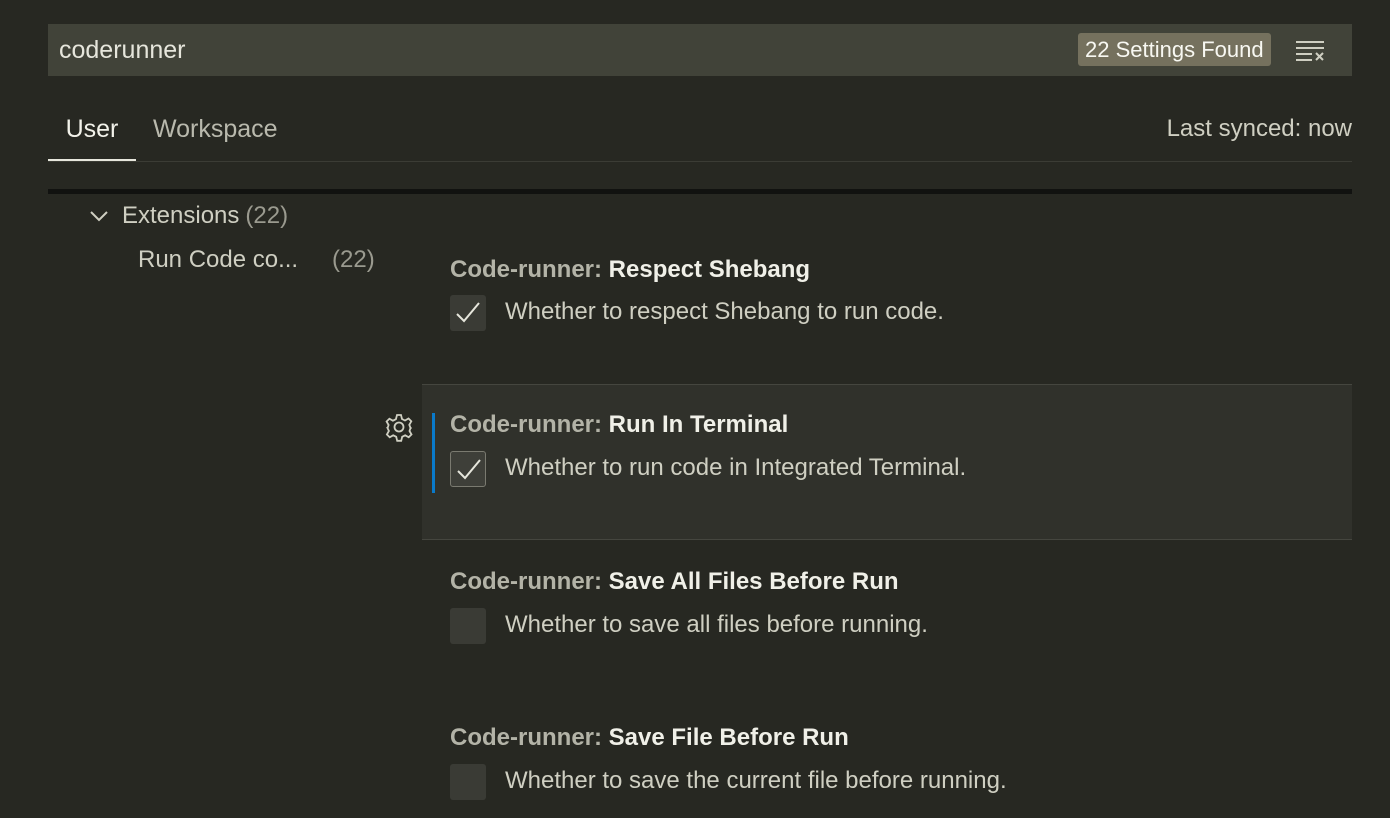  Describe the element at coordinates (1259, 128) in the screenshot. I see `sync-status: Last synced: now` at that location.